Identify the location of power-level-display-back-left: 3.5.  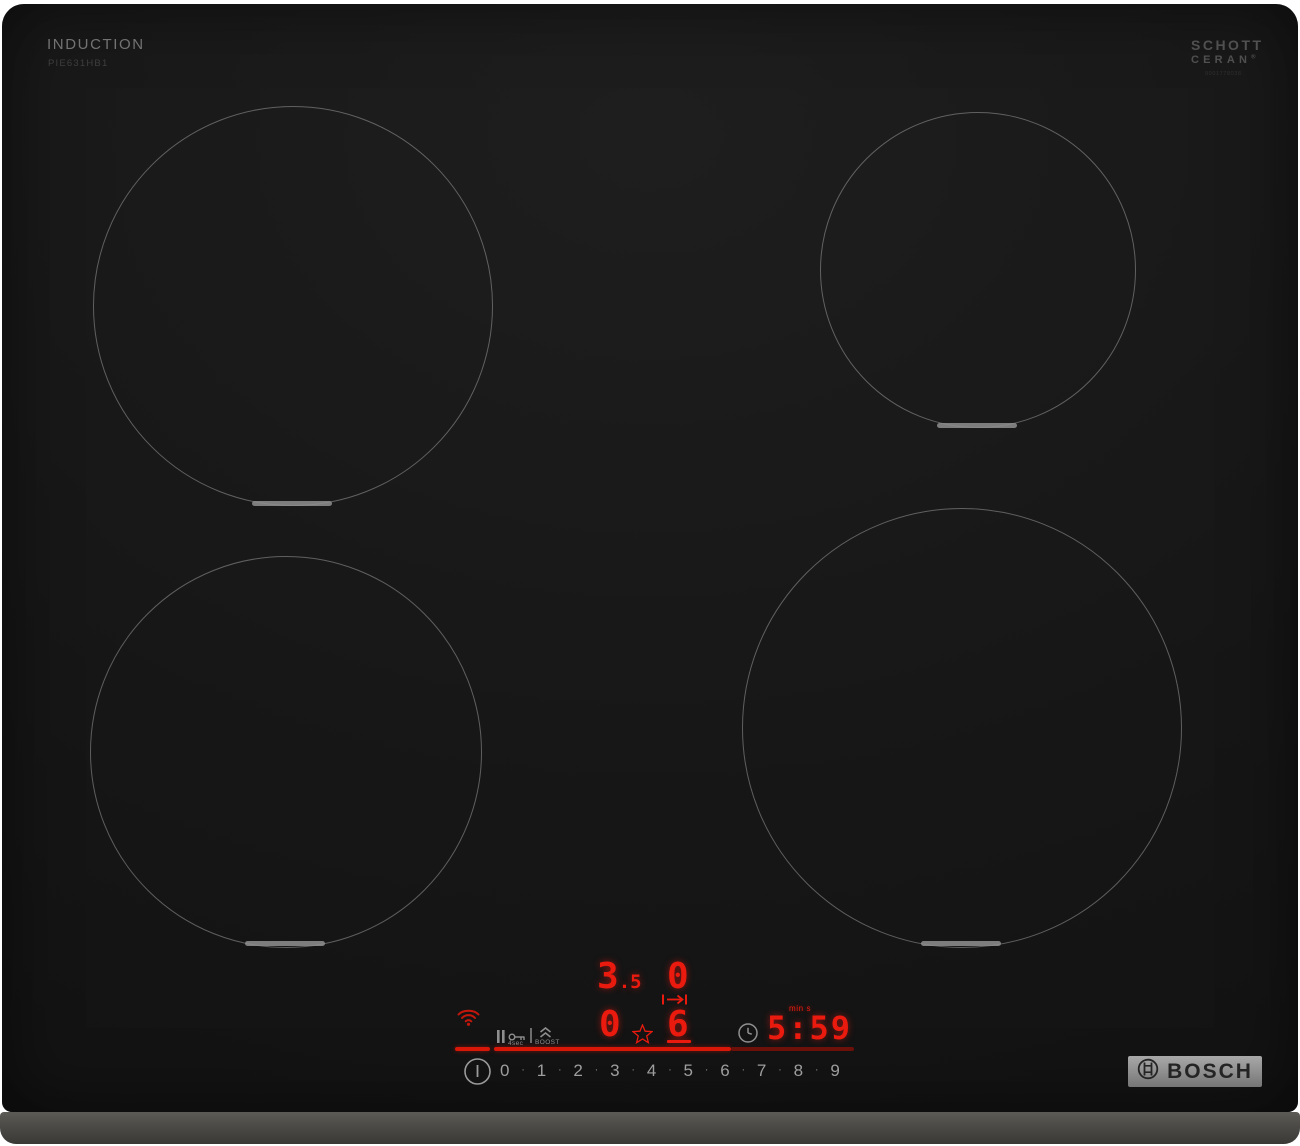
(619, 977).